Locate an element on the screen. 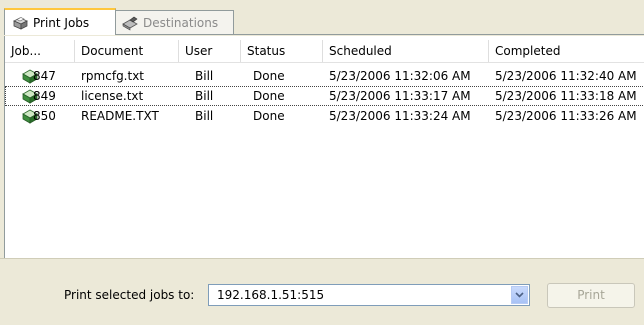  job-number: 849 is located at coordinates (44, 96).